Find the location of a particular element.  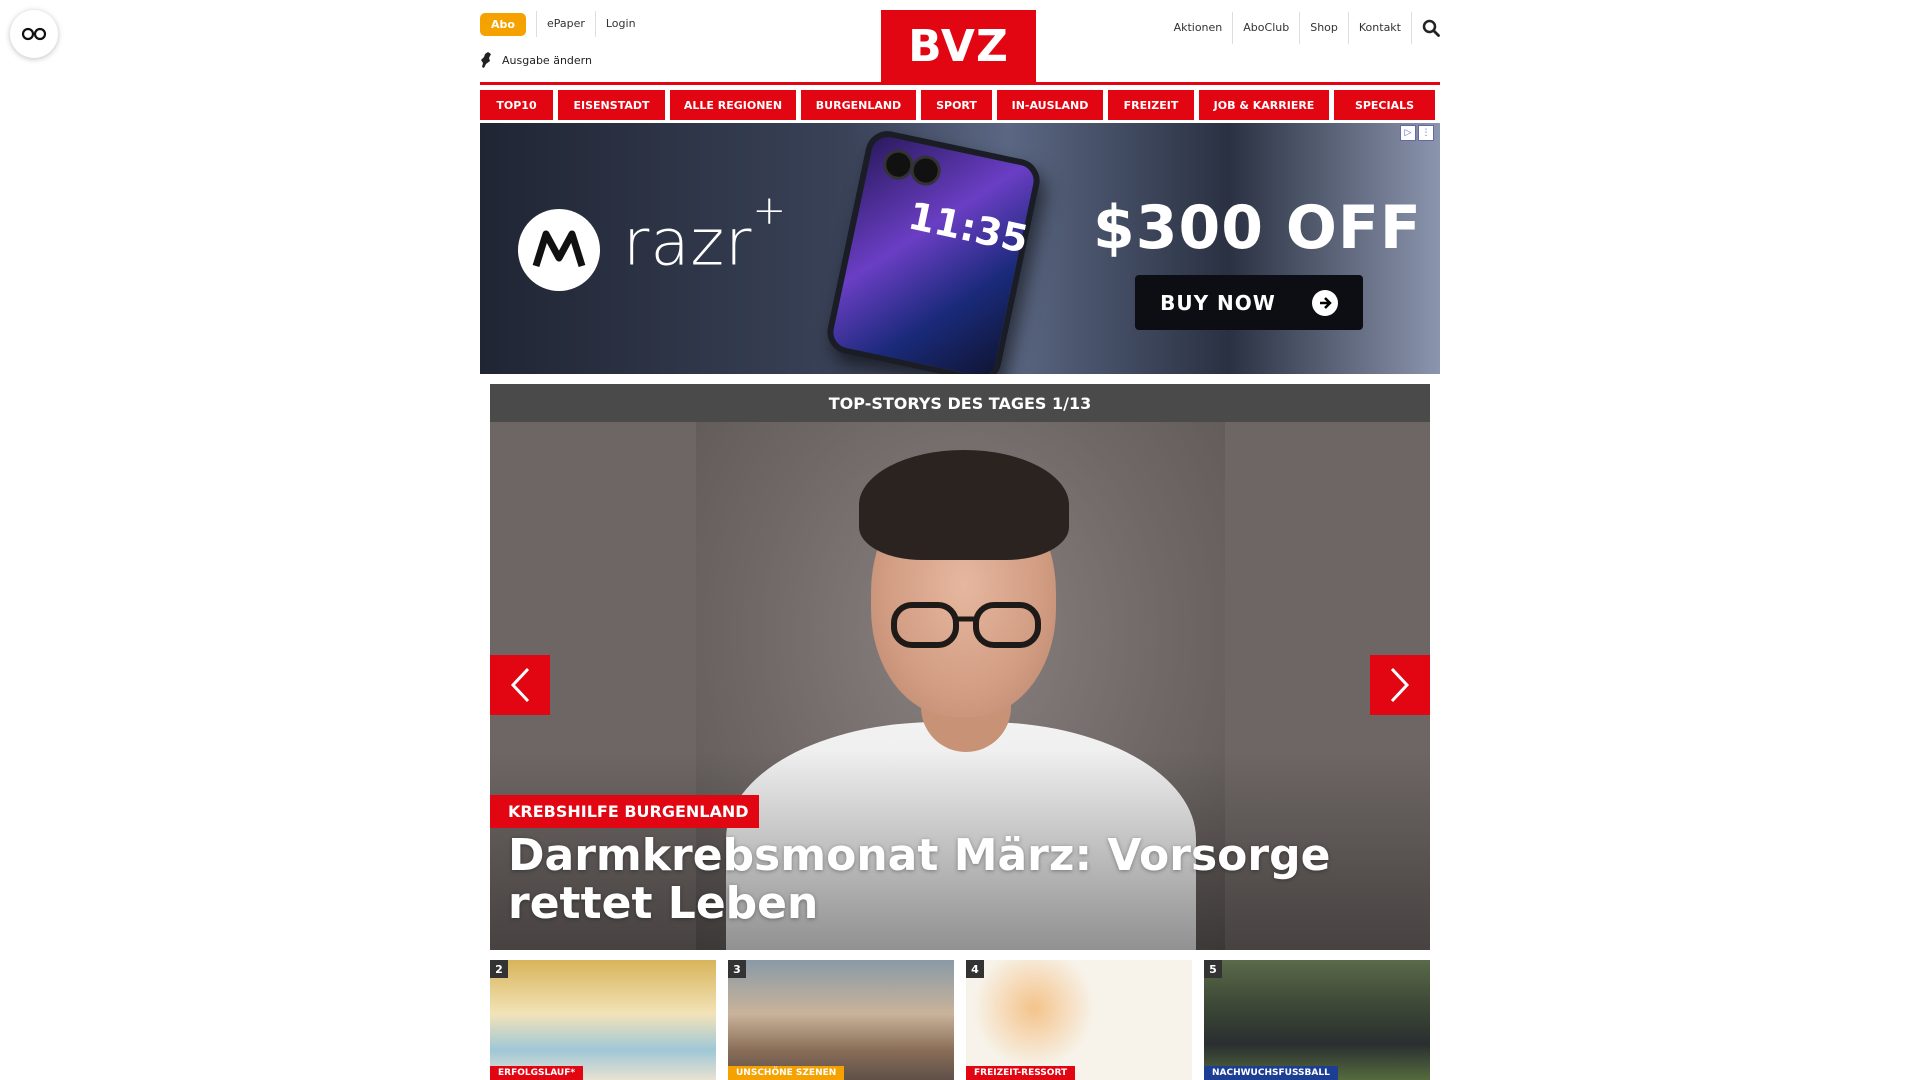

ad-choices: ▷ ⋮ is located at coordinates (1417, 133).